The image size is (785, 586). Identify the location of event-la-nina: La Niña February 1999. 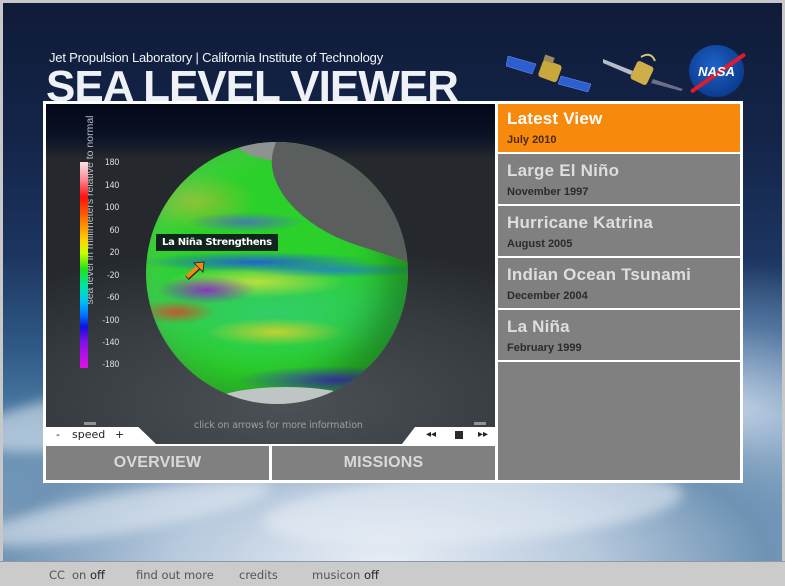
(619, 337).